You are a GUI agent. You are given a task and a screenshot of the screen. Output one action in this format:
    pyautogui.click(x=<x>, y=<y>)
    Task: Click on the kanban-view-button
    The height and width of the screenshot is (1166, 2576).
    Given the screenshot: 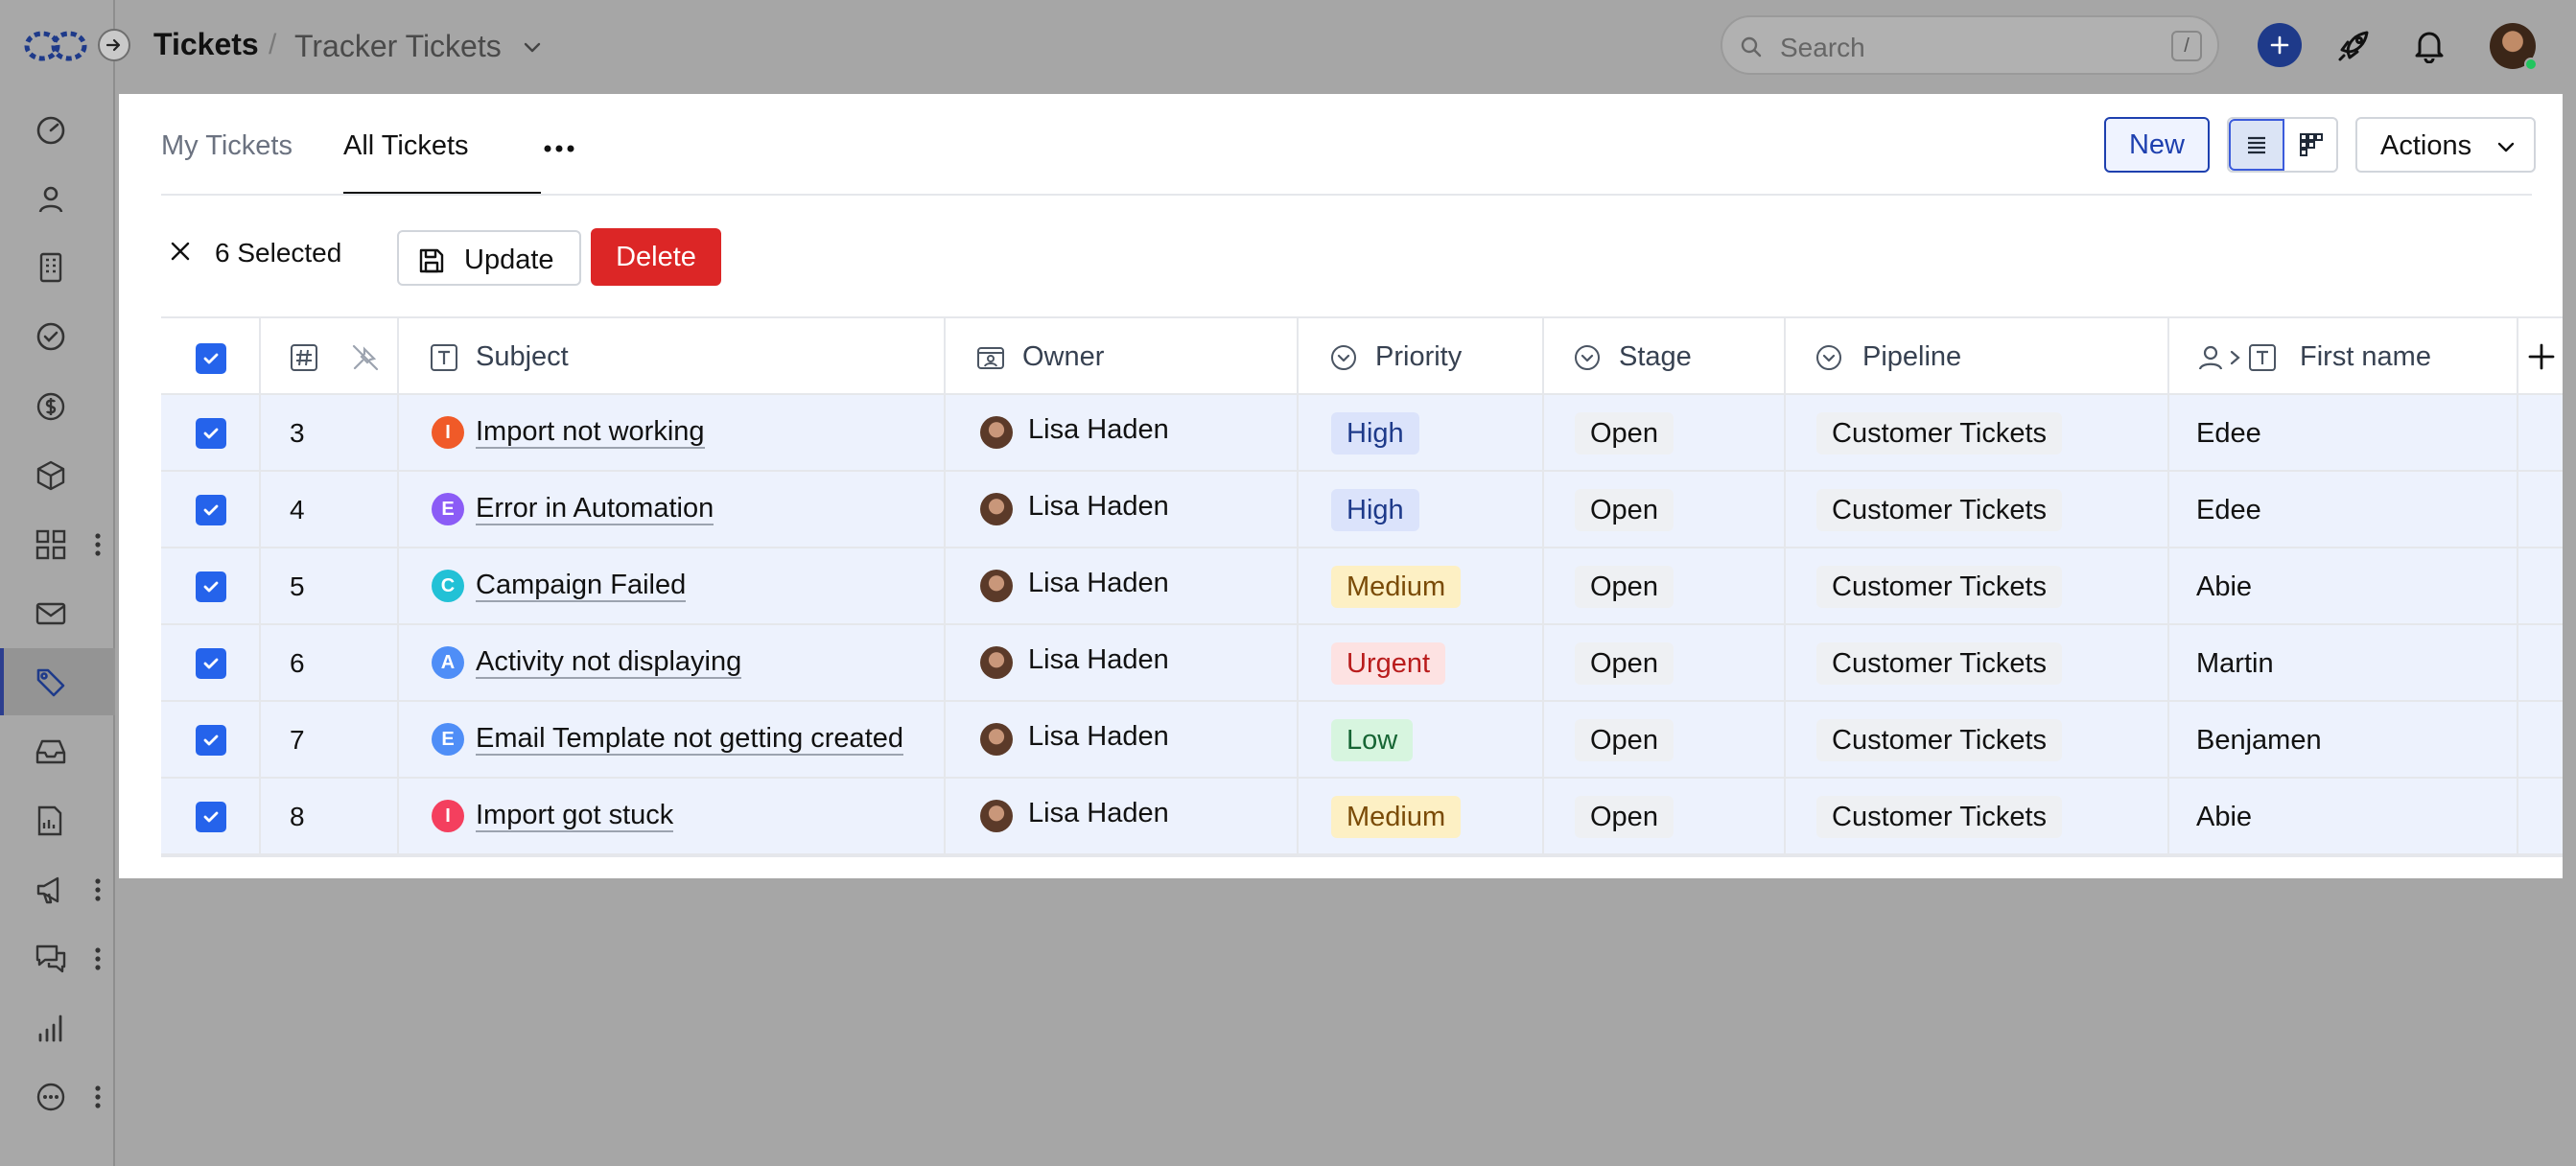 What is the action you would take?
    pyautogui.click(x=2311, y=145)
    